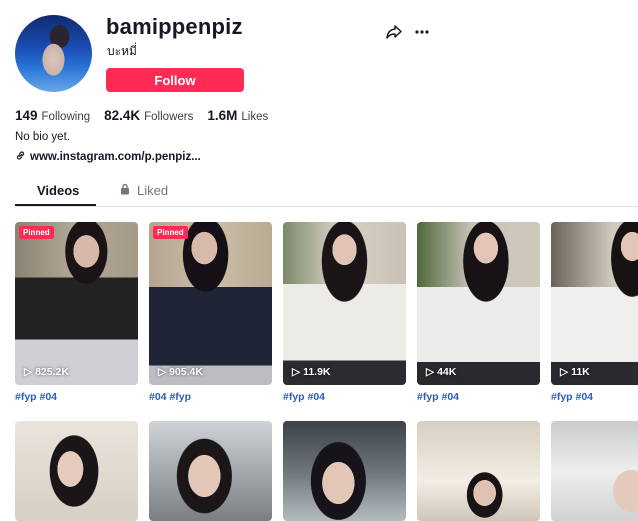  I want to click on bio: No bio yet., so click(42, 137).